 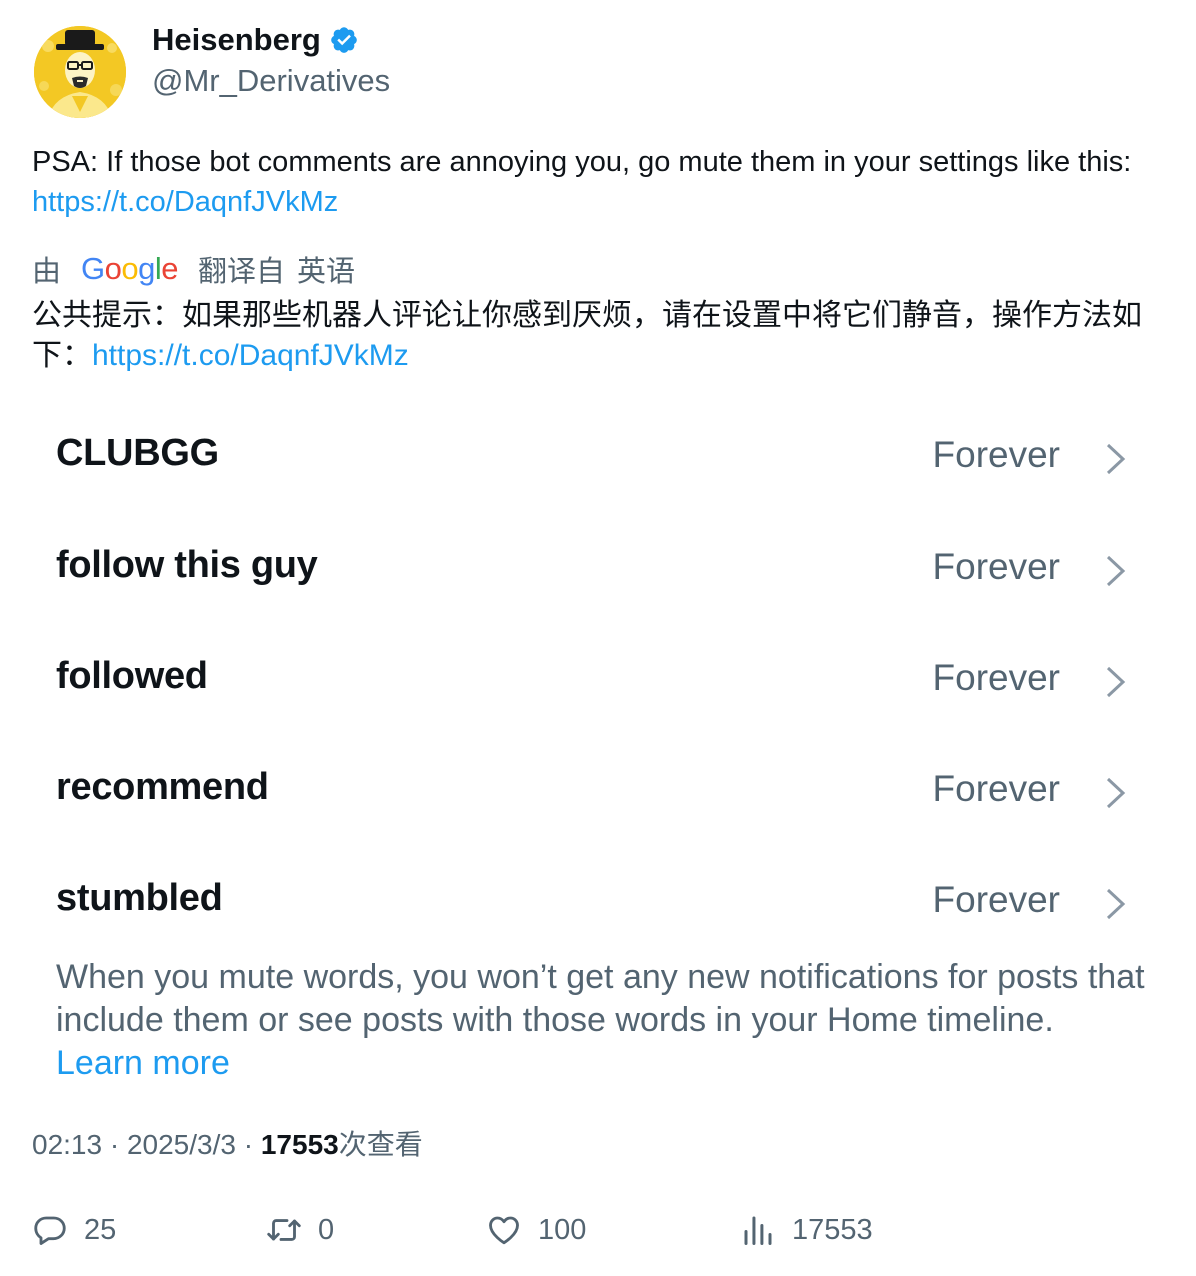 I want to click on translated-by-label: 由, so click(x=47, y=271).